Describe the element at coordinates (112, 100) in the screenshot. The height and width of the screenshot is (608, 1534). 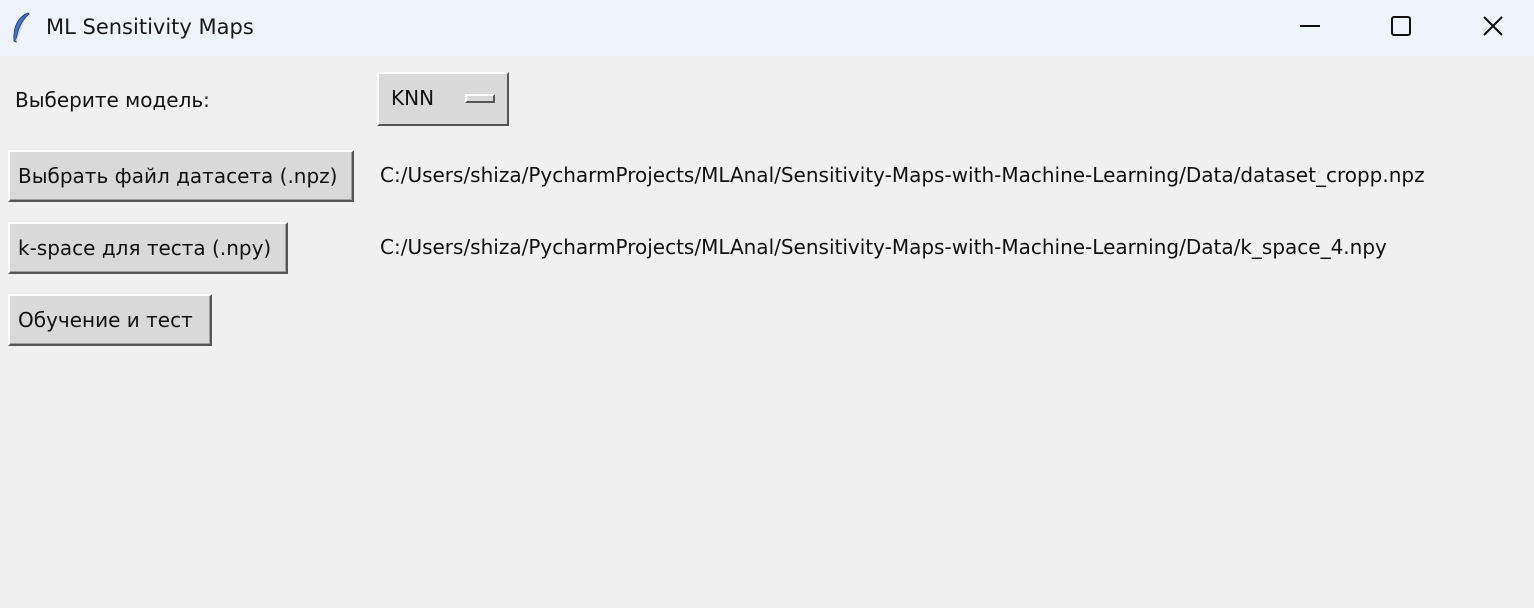
I see `model-label: Выберите модель:` at that location.